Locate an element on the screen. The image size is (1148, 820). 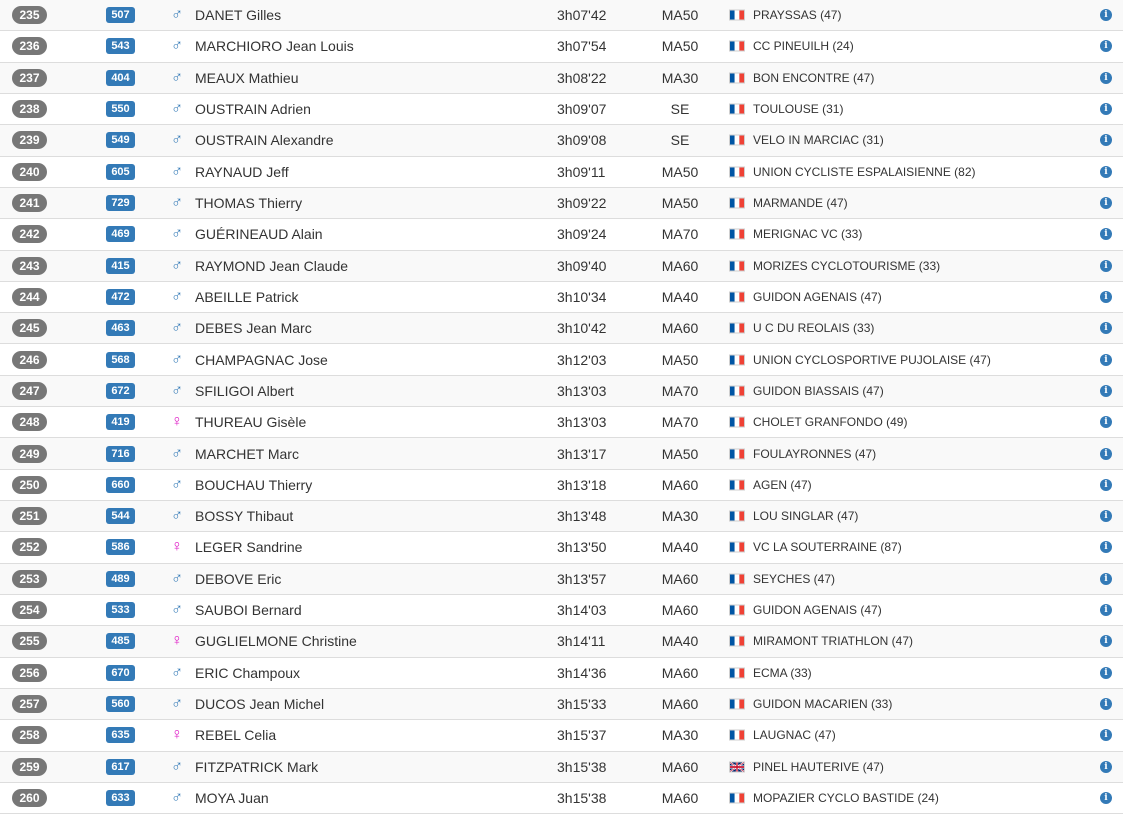
participant-name: SAUBOI Bernard is located at coordinates (248, 610).